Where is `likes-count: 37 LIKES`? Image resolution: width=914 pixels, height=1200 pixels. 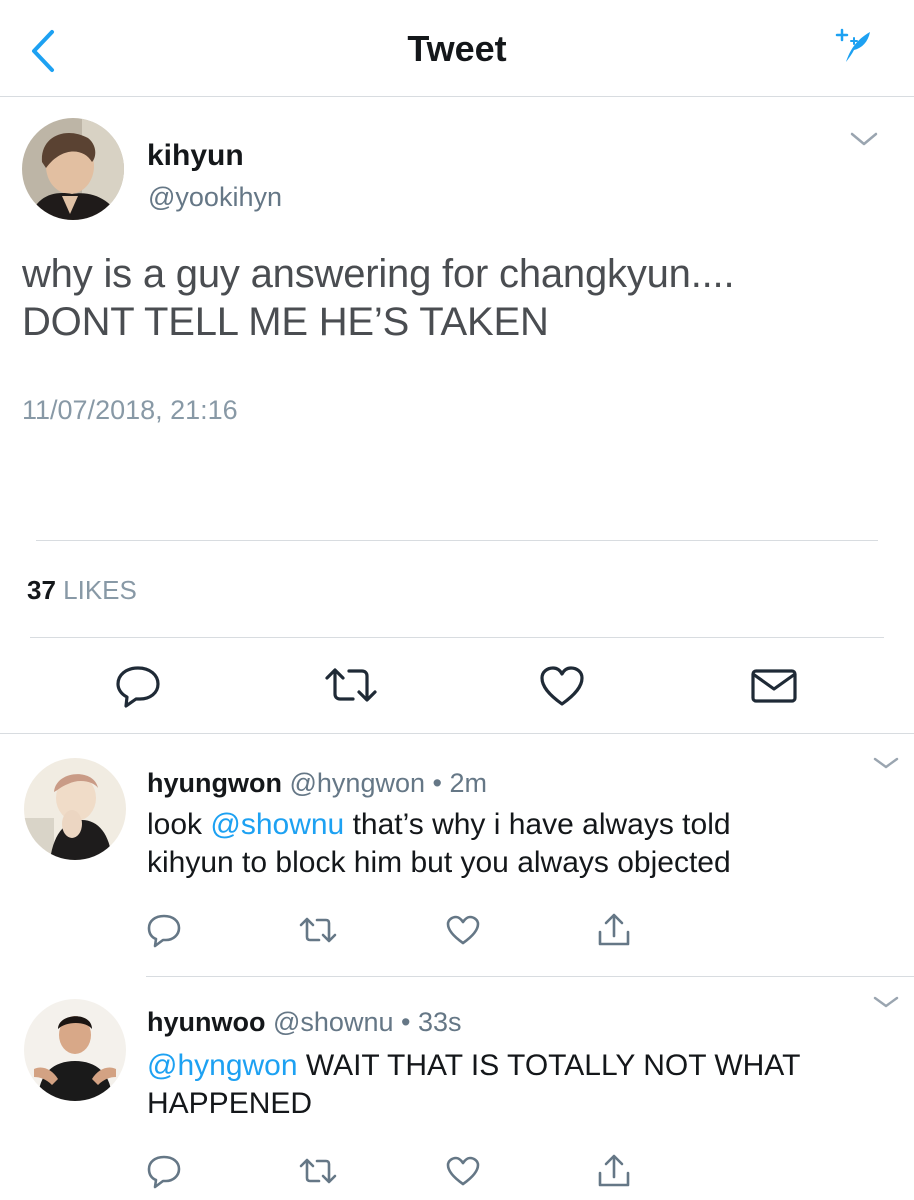
likes-count: 37 LIKES is located at coordinates (82, 590).